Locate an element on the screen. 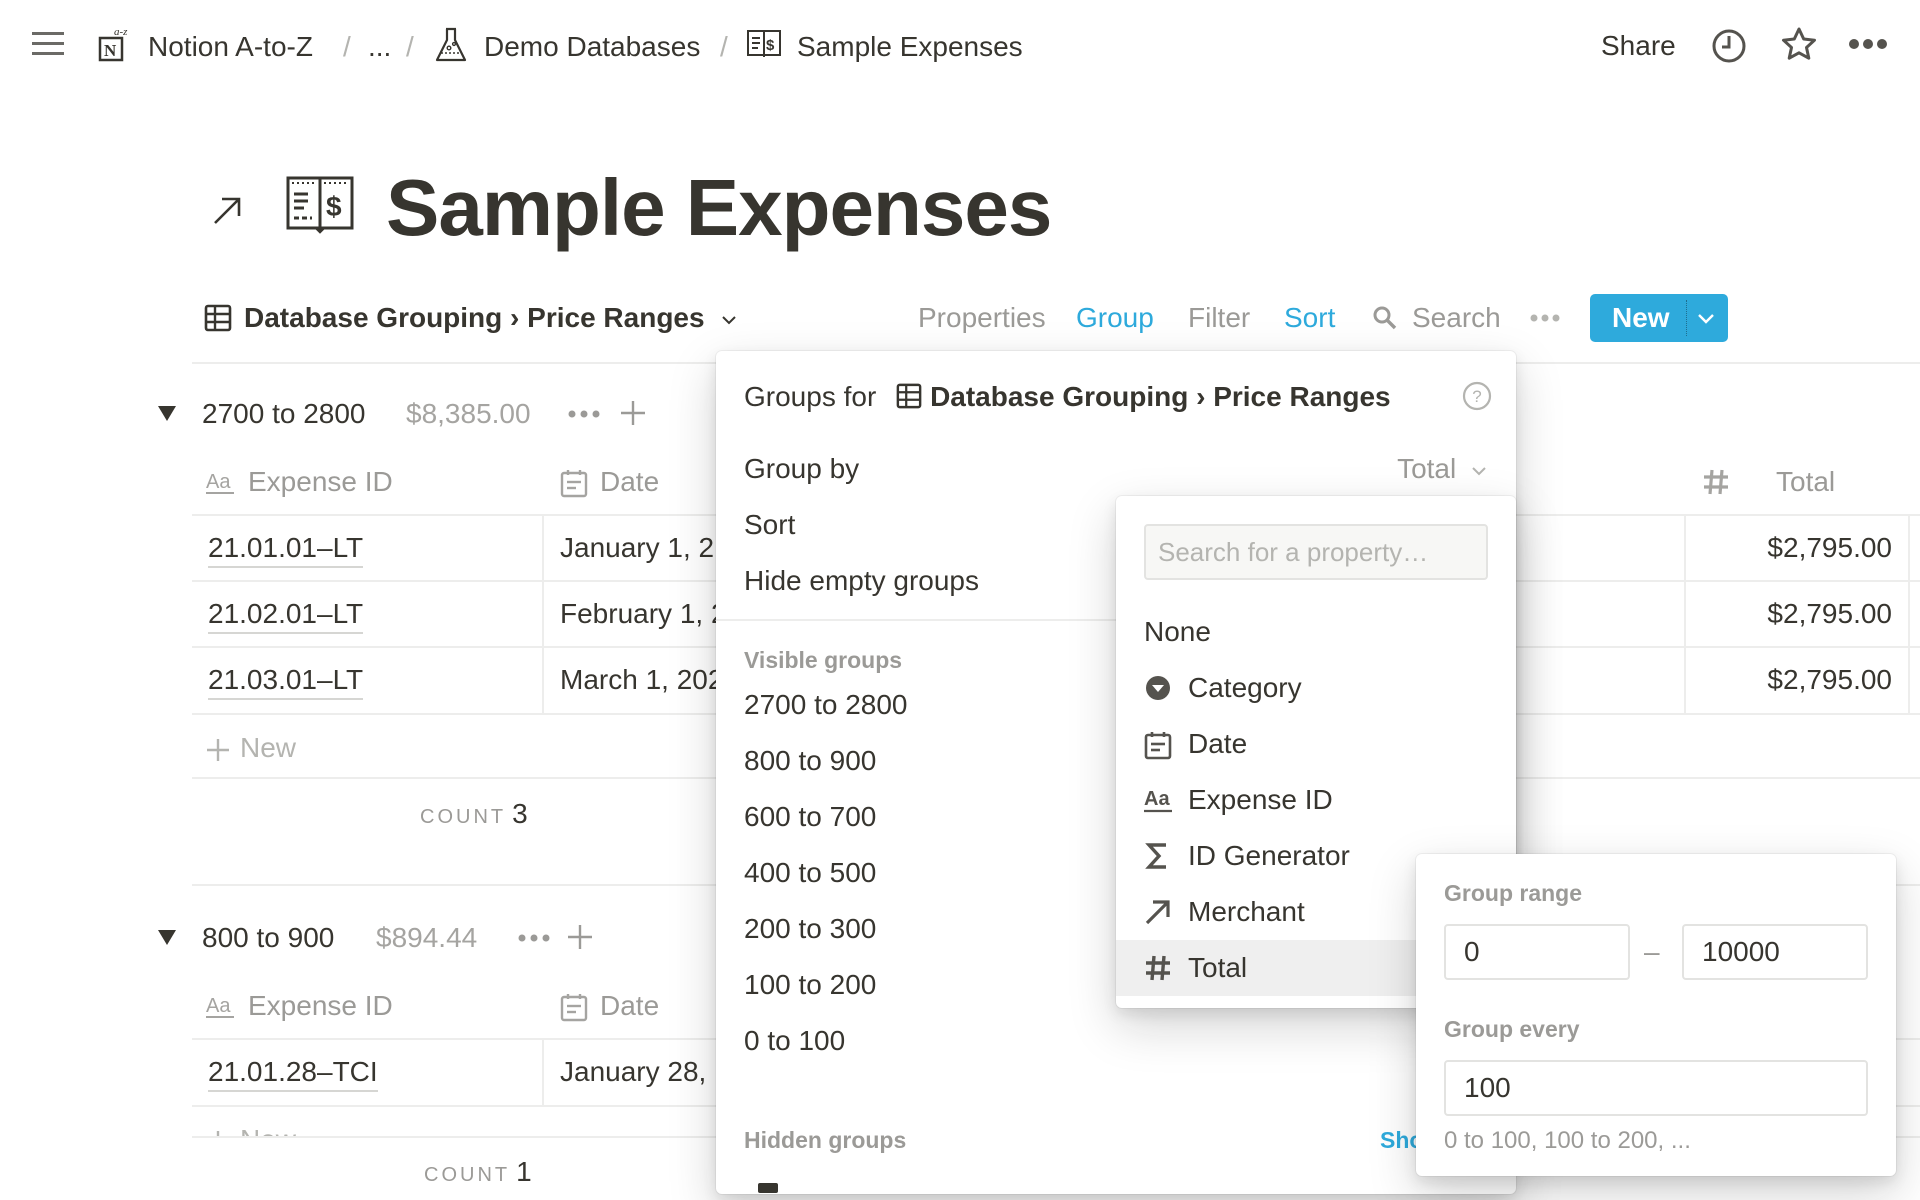  help-icon: ? is located at coordinates (1477, 396).